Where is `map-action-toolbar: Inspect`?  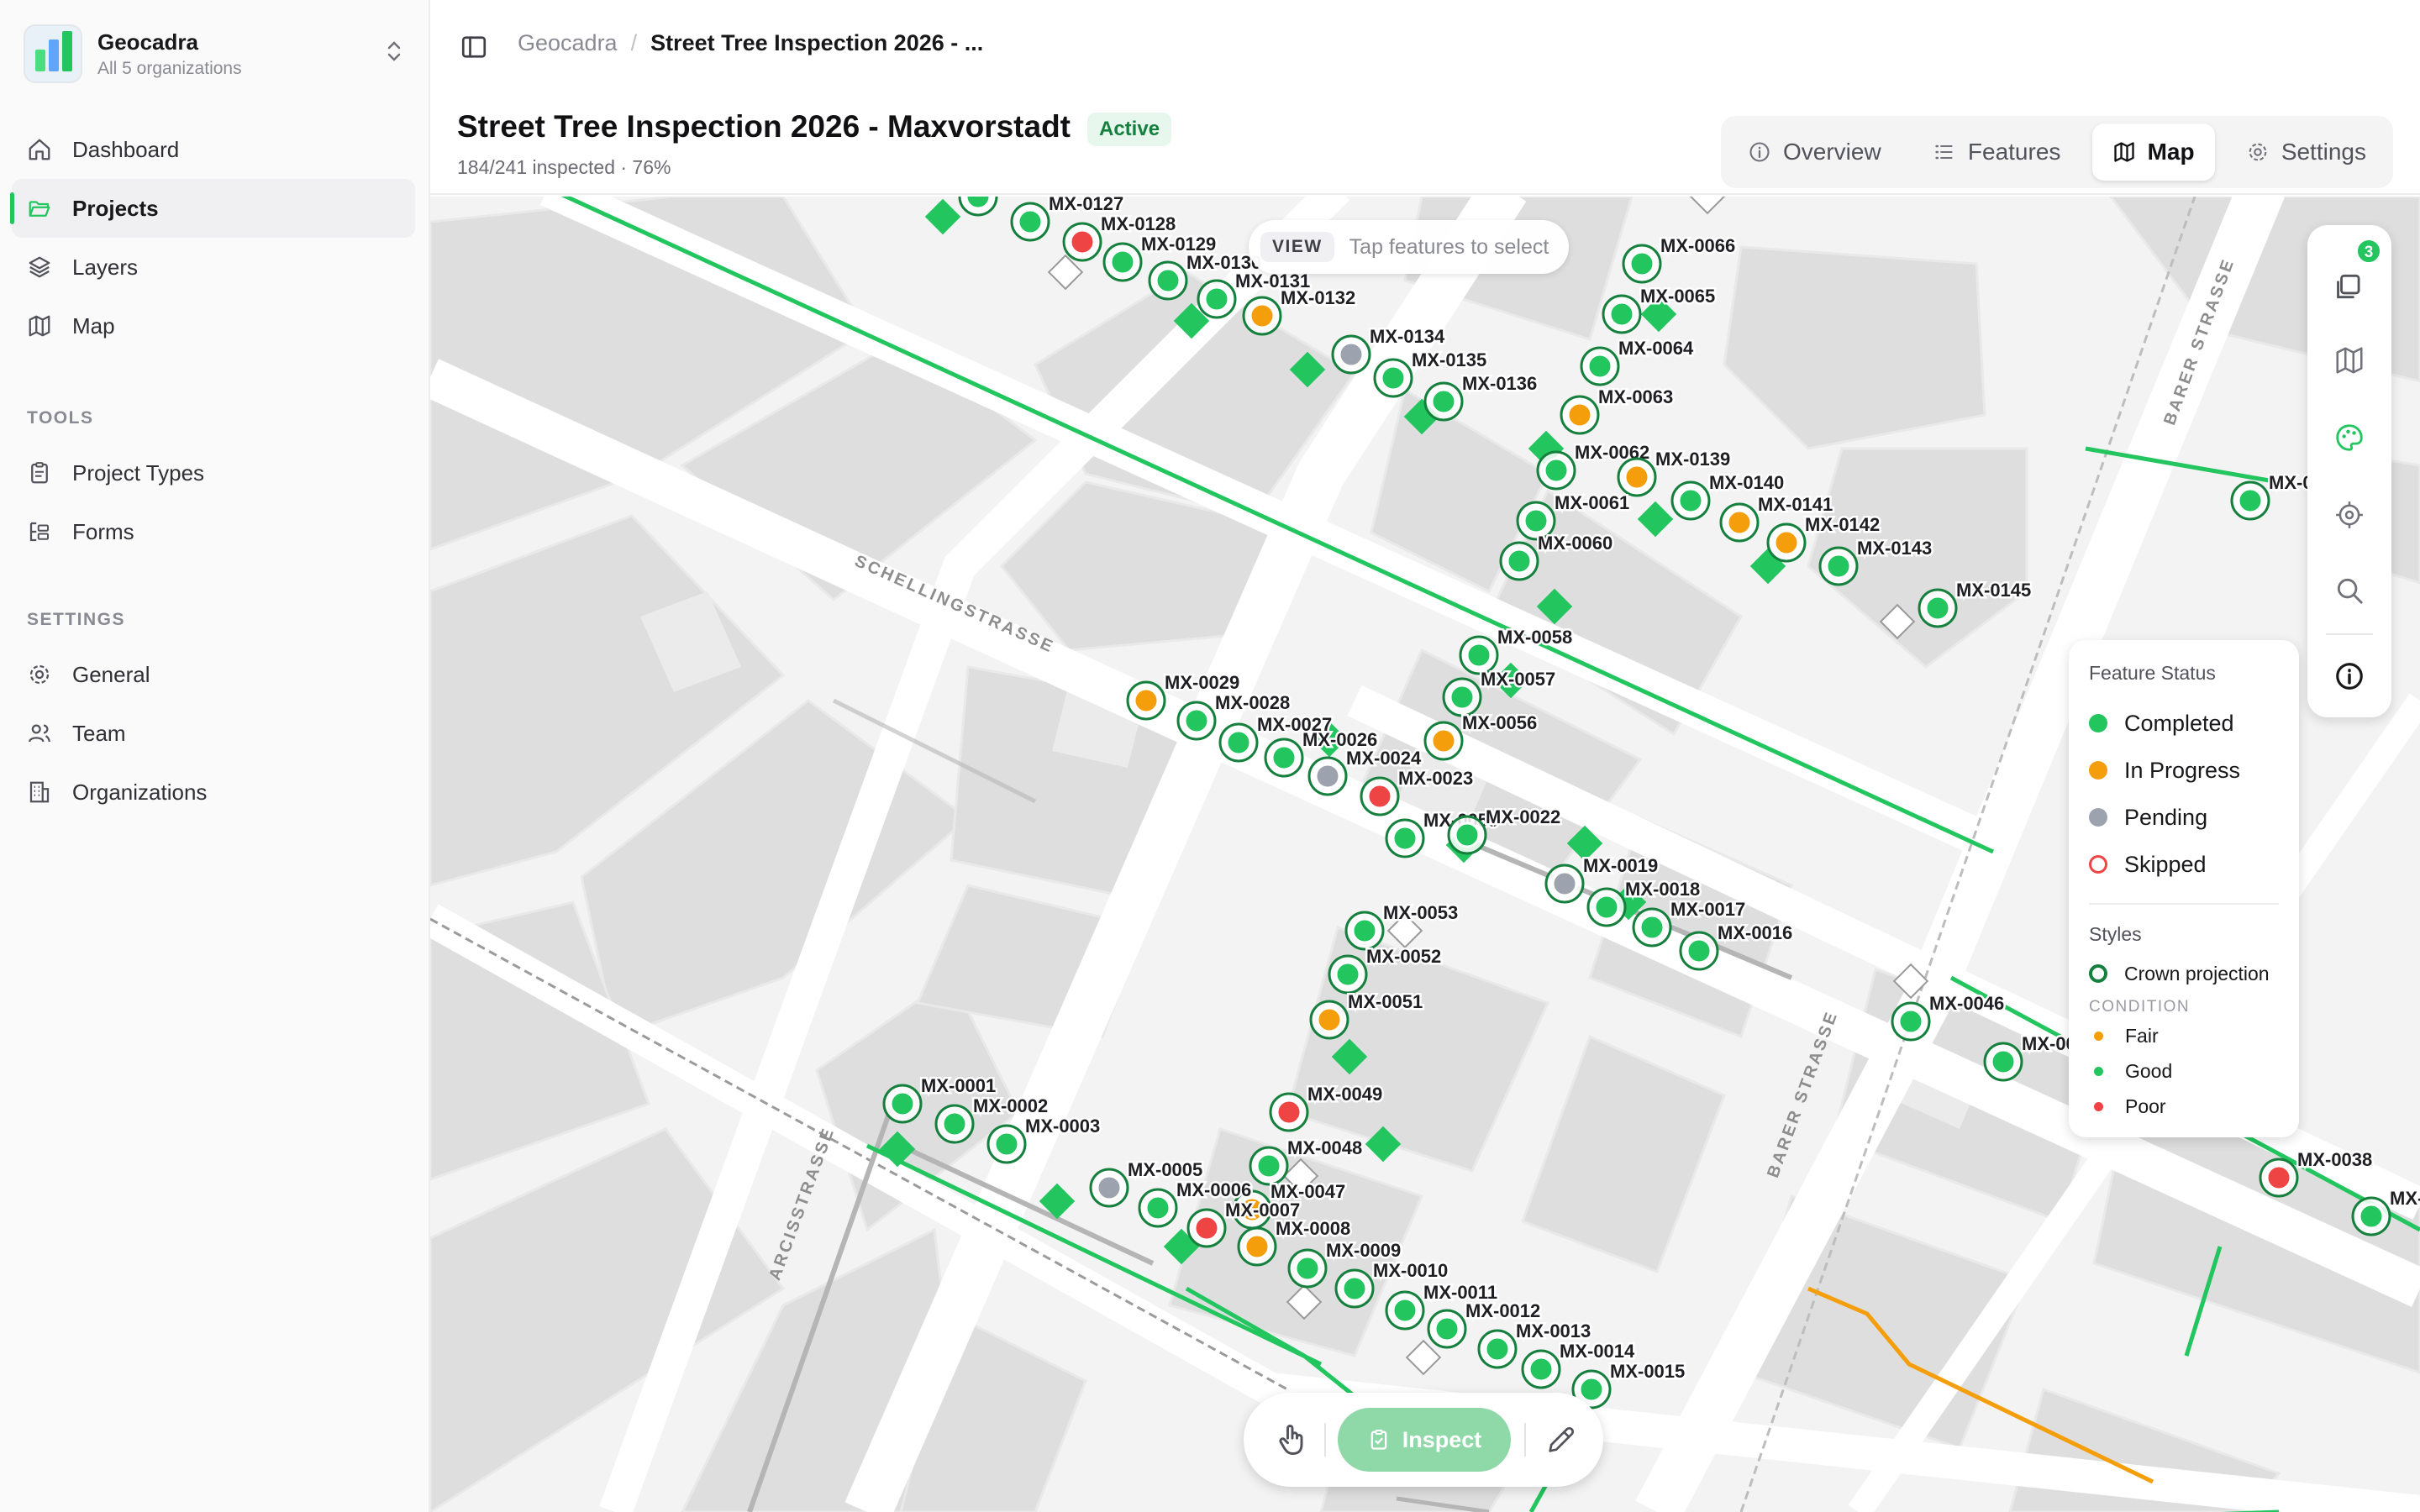 map-action-toolbar: Inspect is located at coordinates (1423, 1440).